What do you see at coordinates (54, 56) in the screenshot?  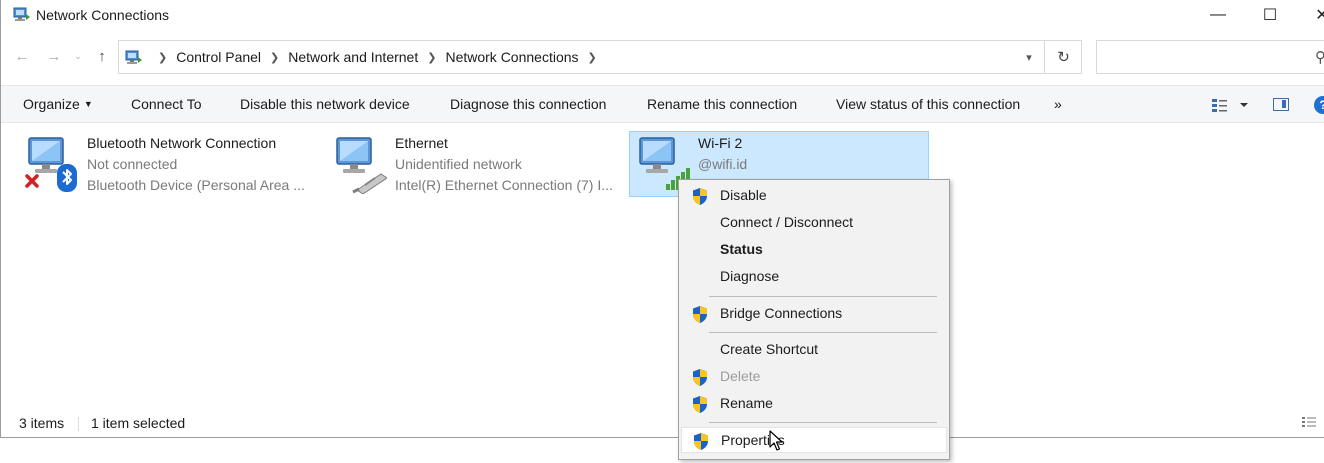 I see `forward-button: →` at bounding box center [54, 56].